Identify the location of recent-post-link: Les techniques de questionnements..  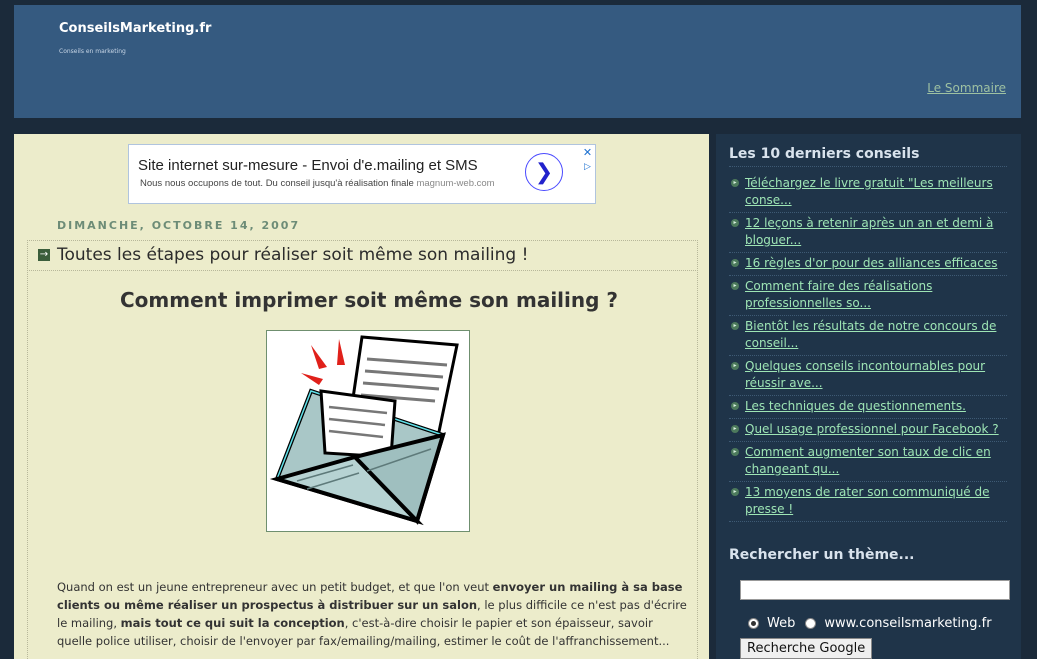
(855, 406).